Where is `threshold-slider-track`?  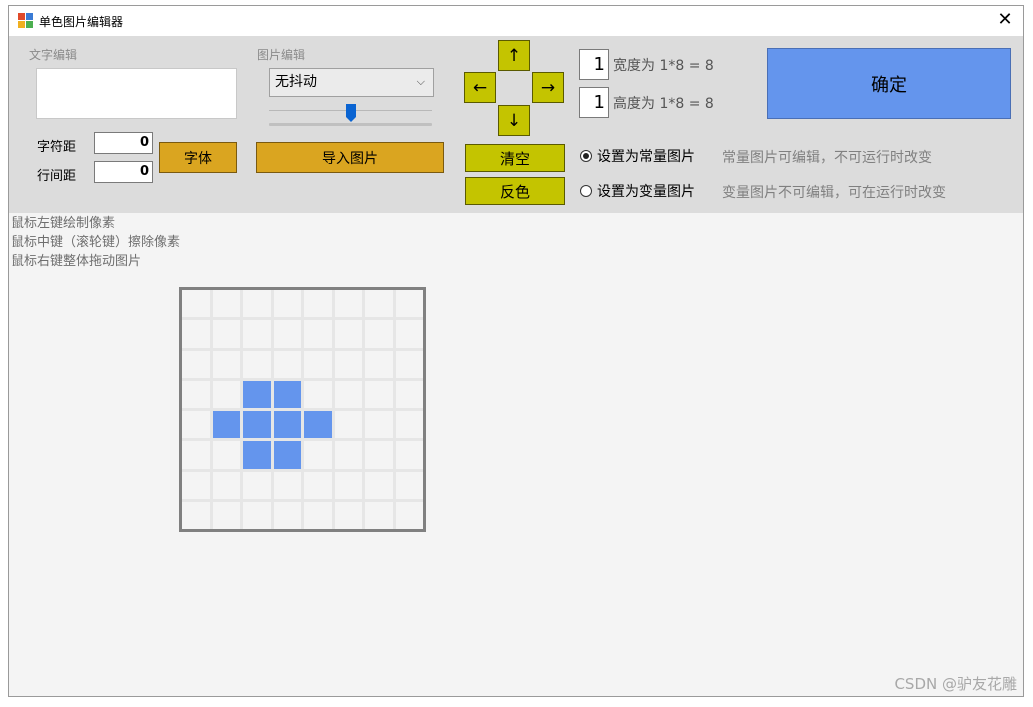 threshold-slider-track is located at coordinates (350, 124).